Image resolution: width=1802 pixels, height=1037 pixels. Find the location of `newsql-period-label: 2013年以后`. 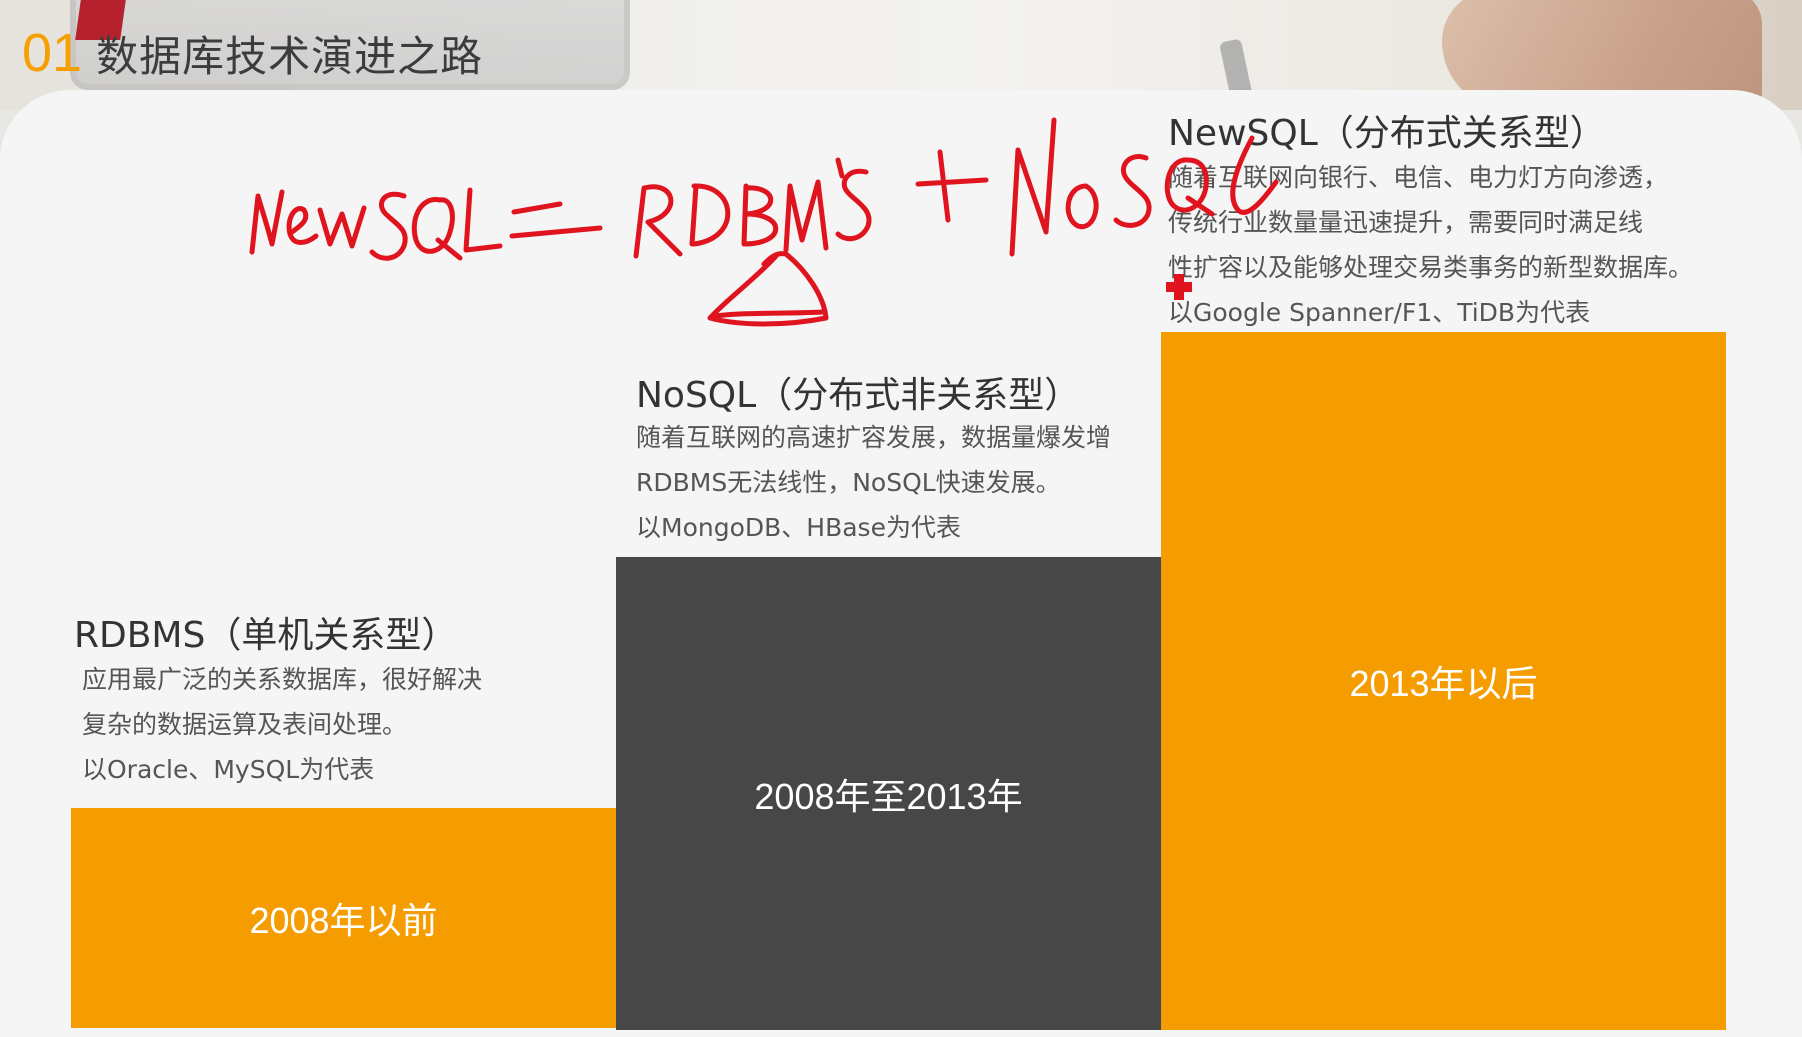

newsql-period-label: 2013年以后 is located at coordinates (1443, 683).